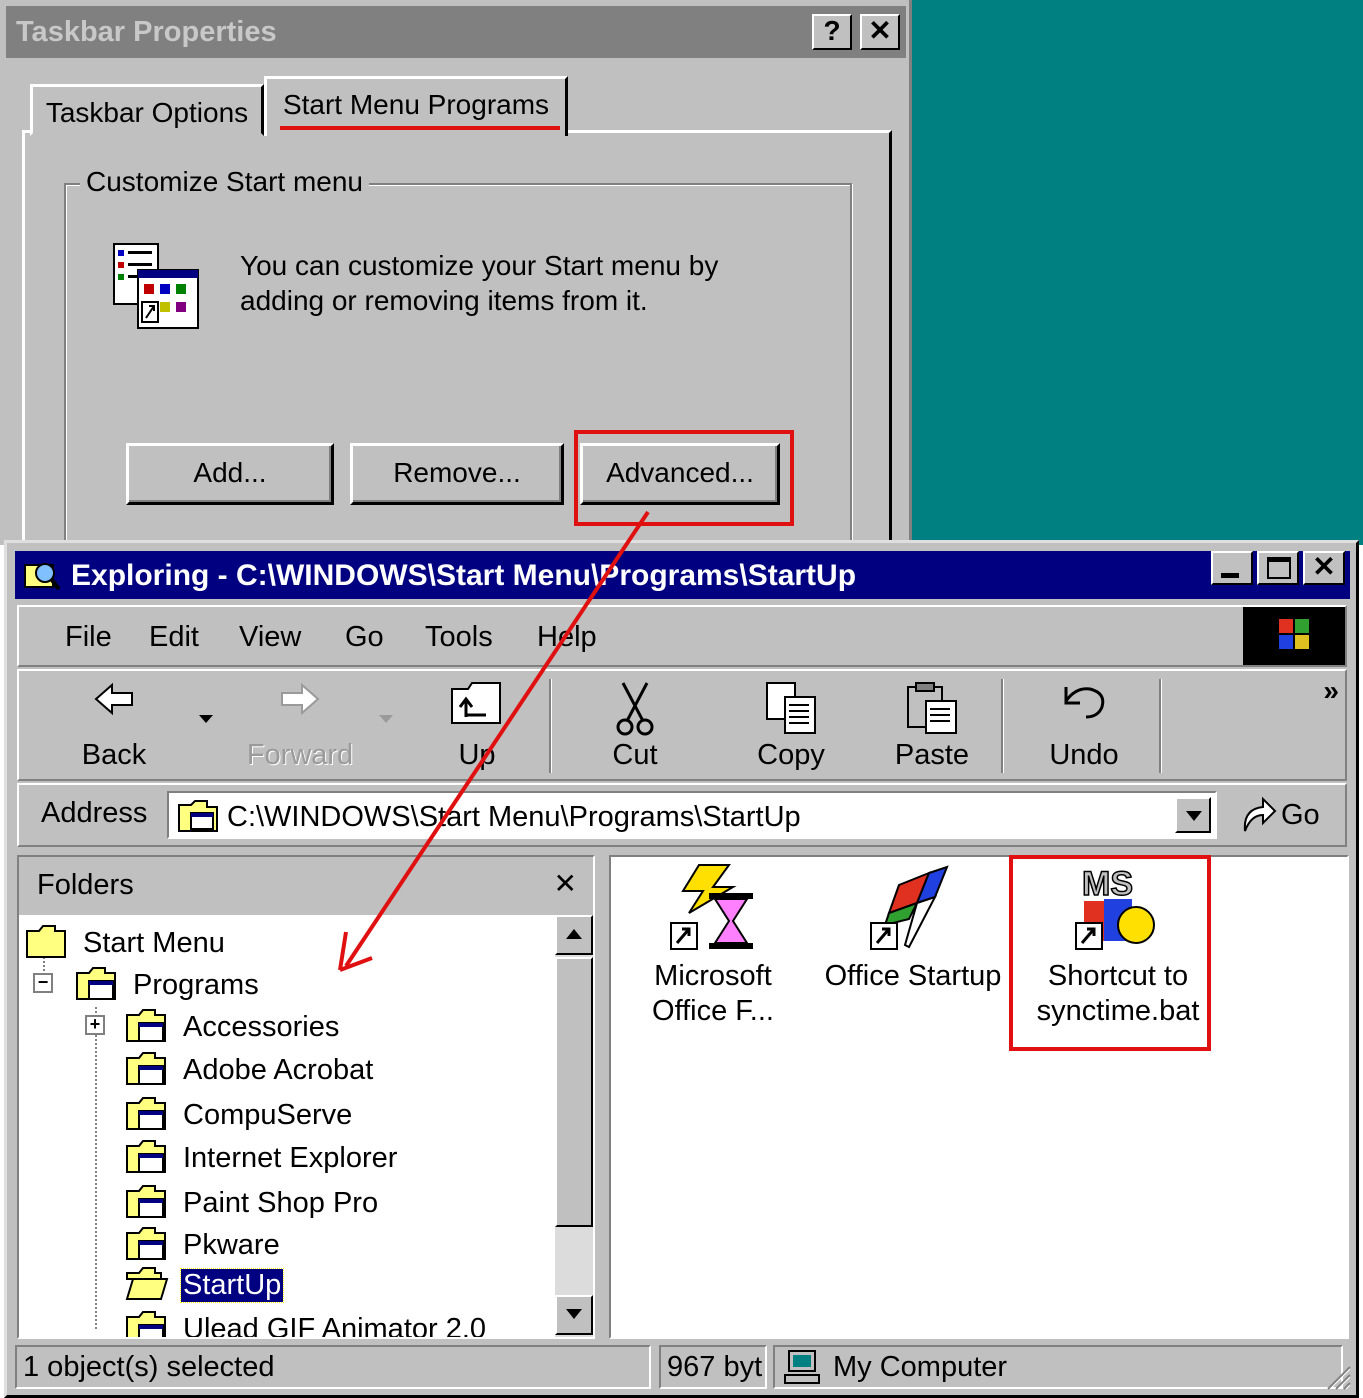 The image size is (1363, 1398). I want to click on file-label-line1: Shortcut to, so click(1118, 976).